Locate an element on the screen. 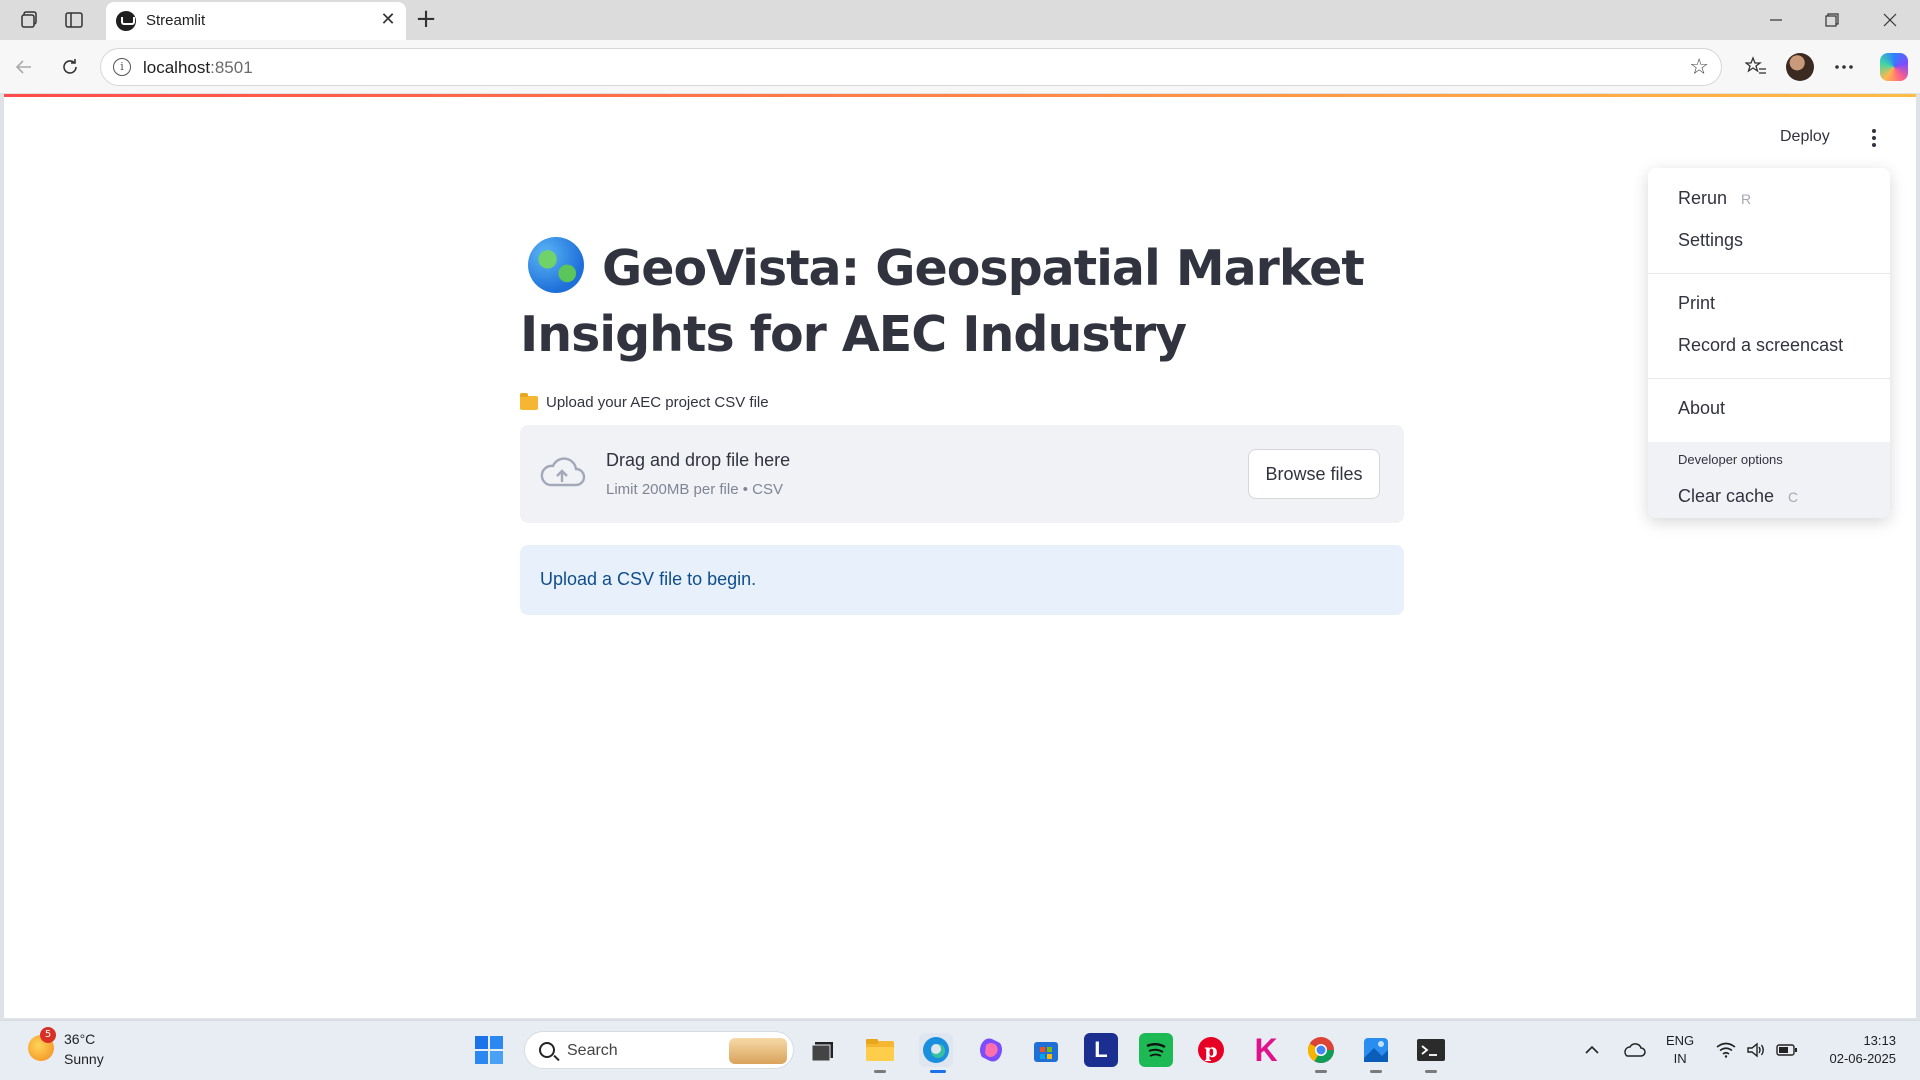 Image resolution: width=1920 pixels, height=1080 pixels. taskbar-search: Search is located at coordinates (659, 1050).